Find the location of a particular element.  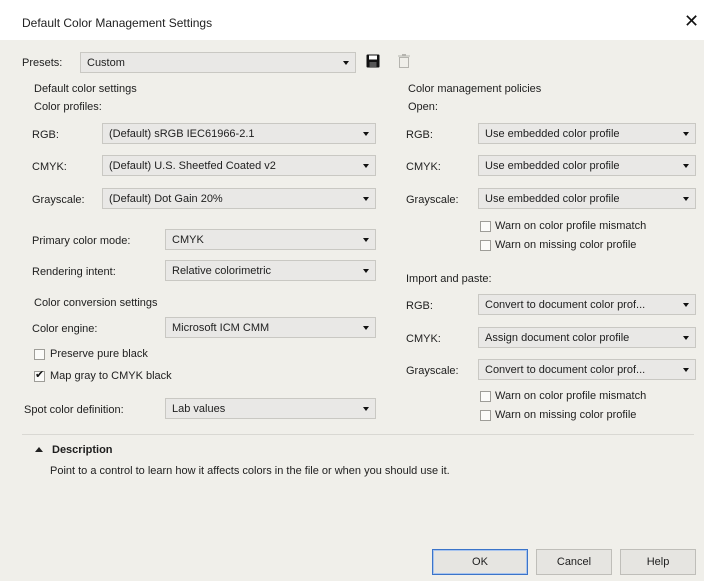

grayscale-profile-value: (Default) Dot Gain 20% is located at coordinates (166, 199).